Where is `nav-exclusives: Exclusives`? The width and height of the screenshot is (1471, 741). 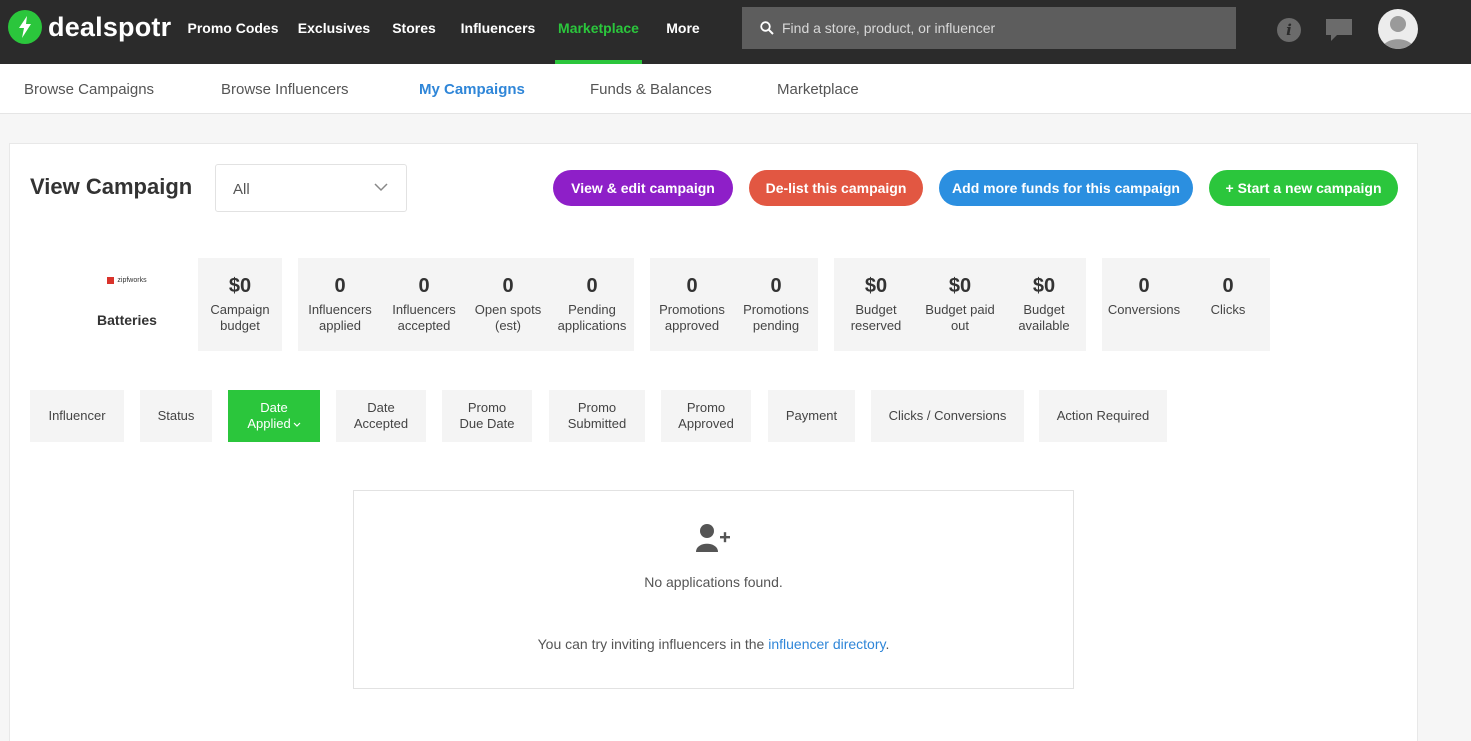 nav-exclusives: Exclusives is located at coordinates (334, 32).